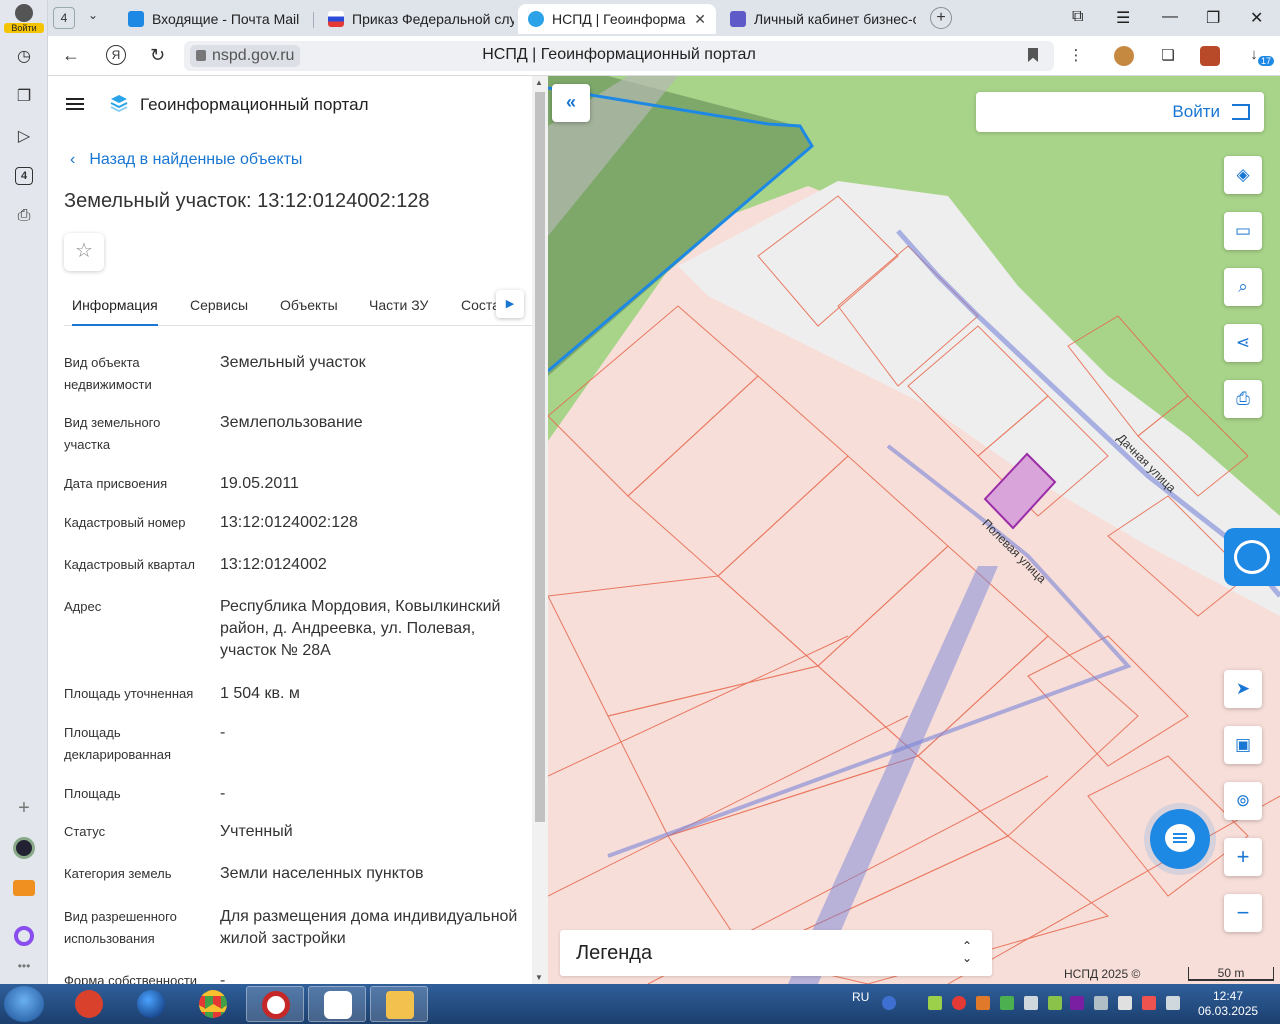  Describe the element at coordinates (1243, 857) in the screenshot. I see `zoom-in-button: +` at that location.